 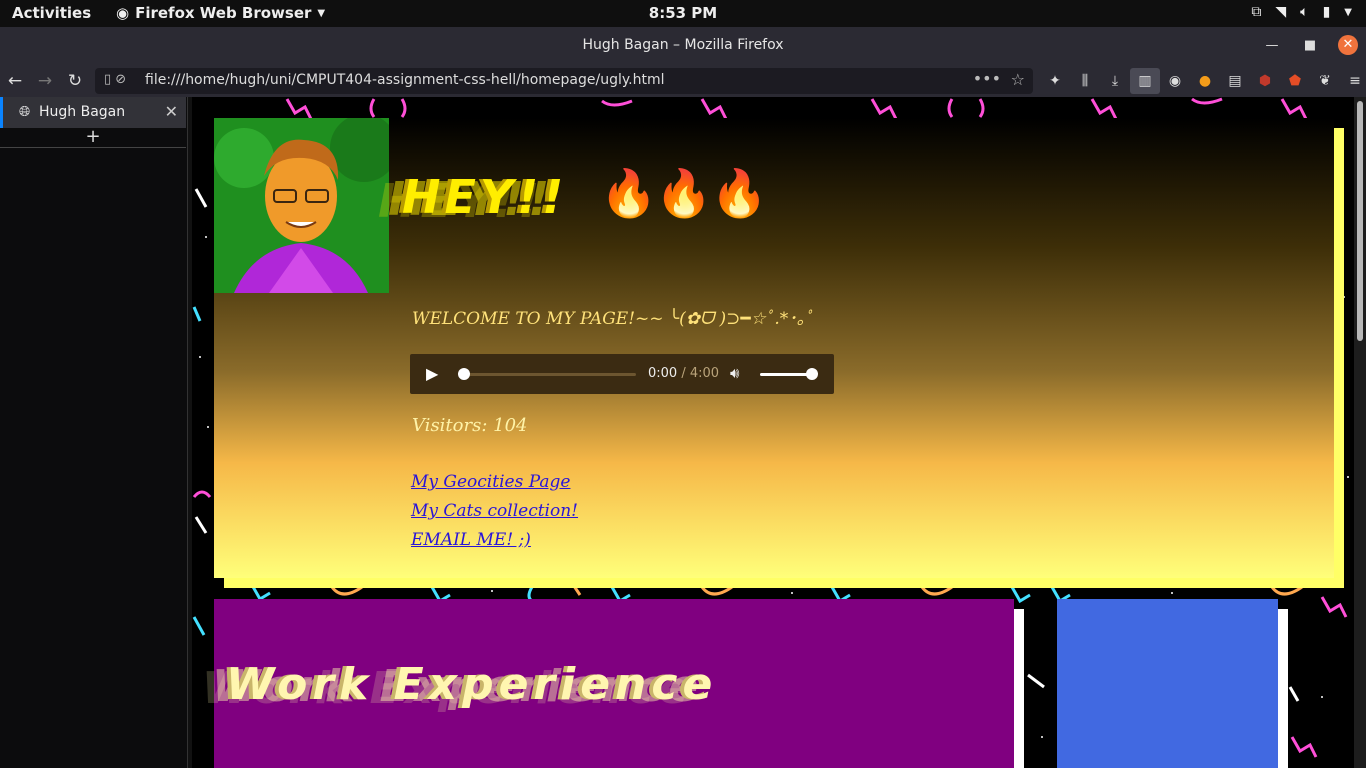 What do you see at coordinates (1115, 81) in the screenshot?
I see `download-icon: ⤓` at bounding box center [1115, 81].